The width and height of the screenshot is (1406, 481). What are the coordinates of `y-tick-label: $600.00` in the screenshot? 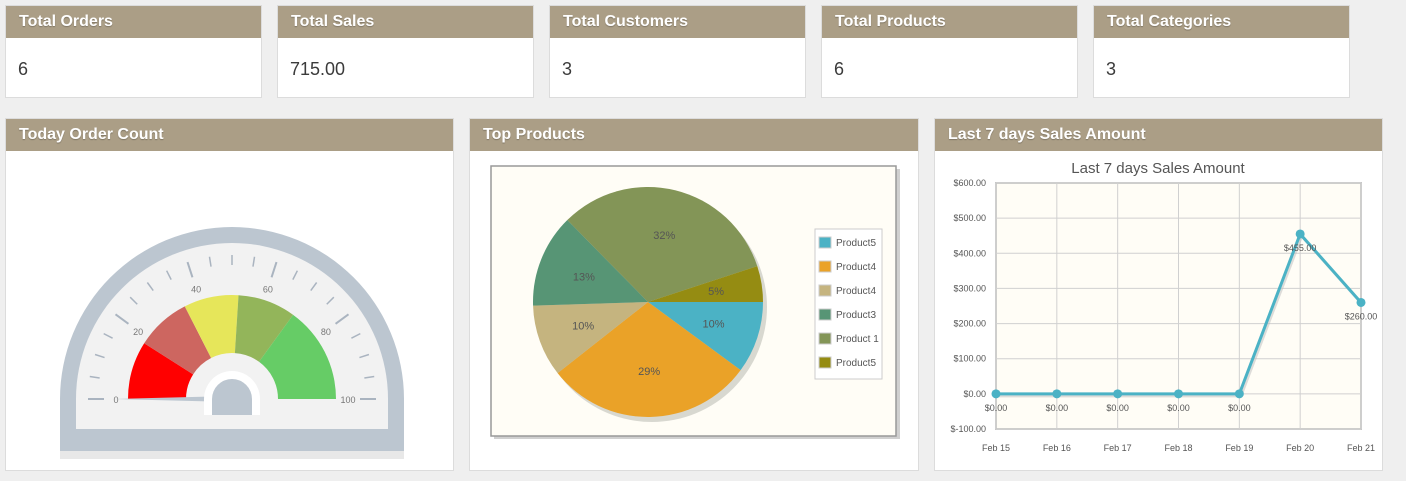 It's located at (969, 183).